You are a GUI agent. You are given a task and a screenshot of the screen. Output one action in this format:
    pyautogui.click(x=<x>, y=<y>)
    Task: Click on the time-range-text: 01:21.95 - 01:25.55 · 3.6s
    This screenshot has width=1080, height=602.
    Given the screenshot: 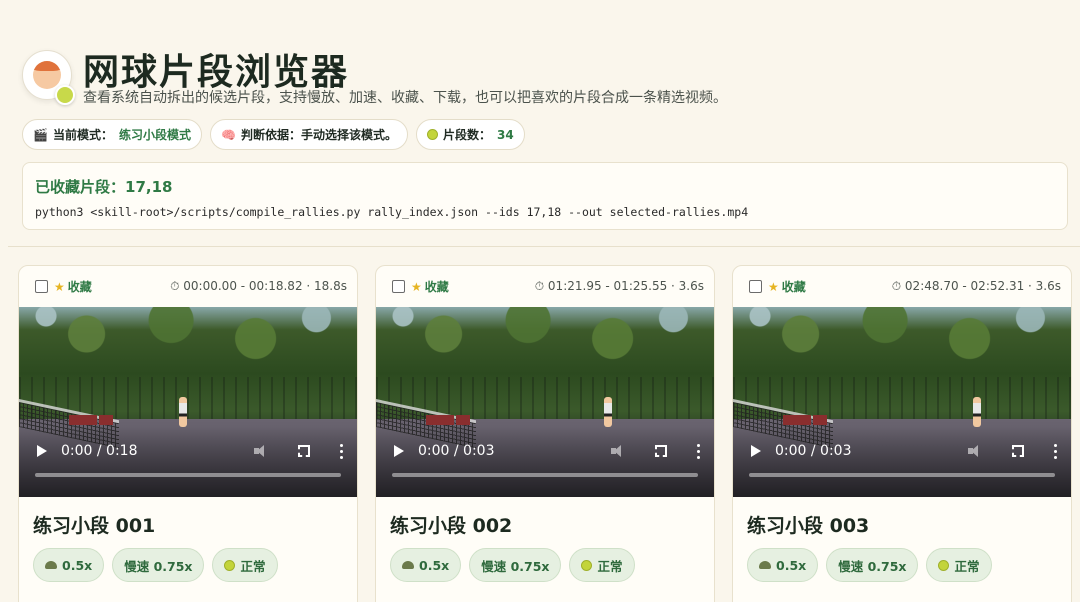 What is the action you would take?
    pyautogui.click(x=625, y=286)
    